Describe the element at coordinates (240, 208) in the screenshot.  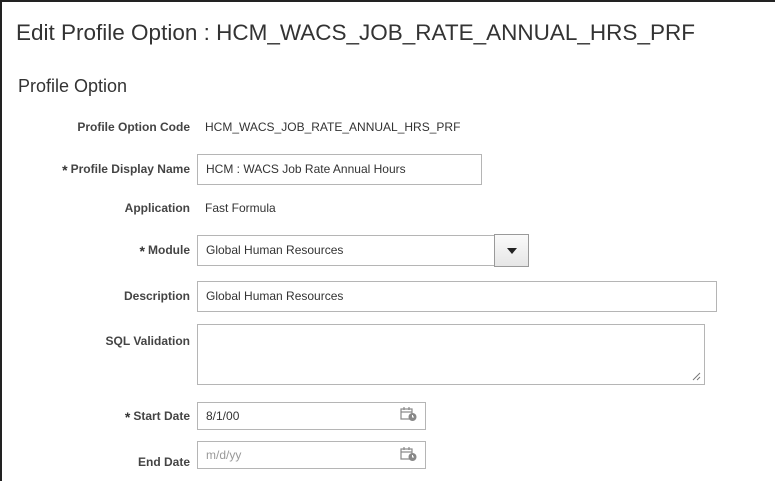
I see `application-value: Fast Formula` at that location.